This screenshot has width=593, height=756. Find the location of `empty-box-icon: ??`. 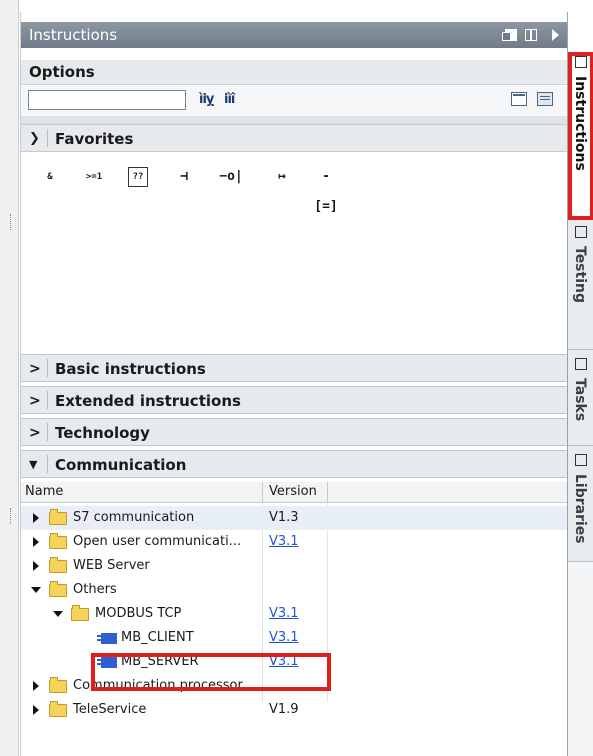

empty-box-icon: ?? is located at coordinates (138, 177).